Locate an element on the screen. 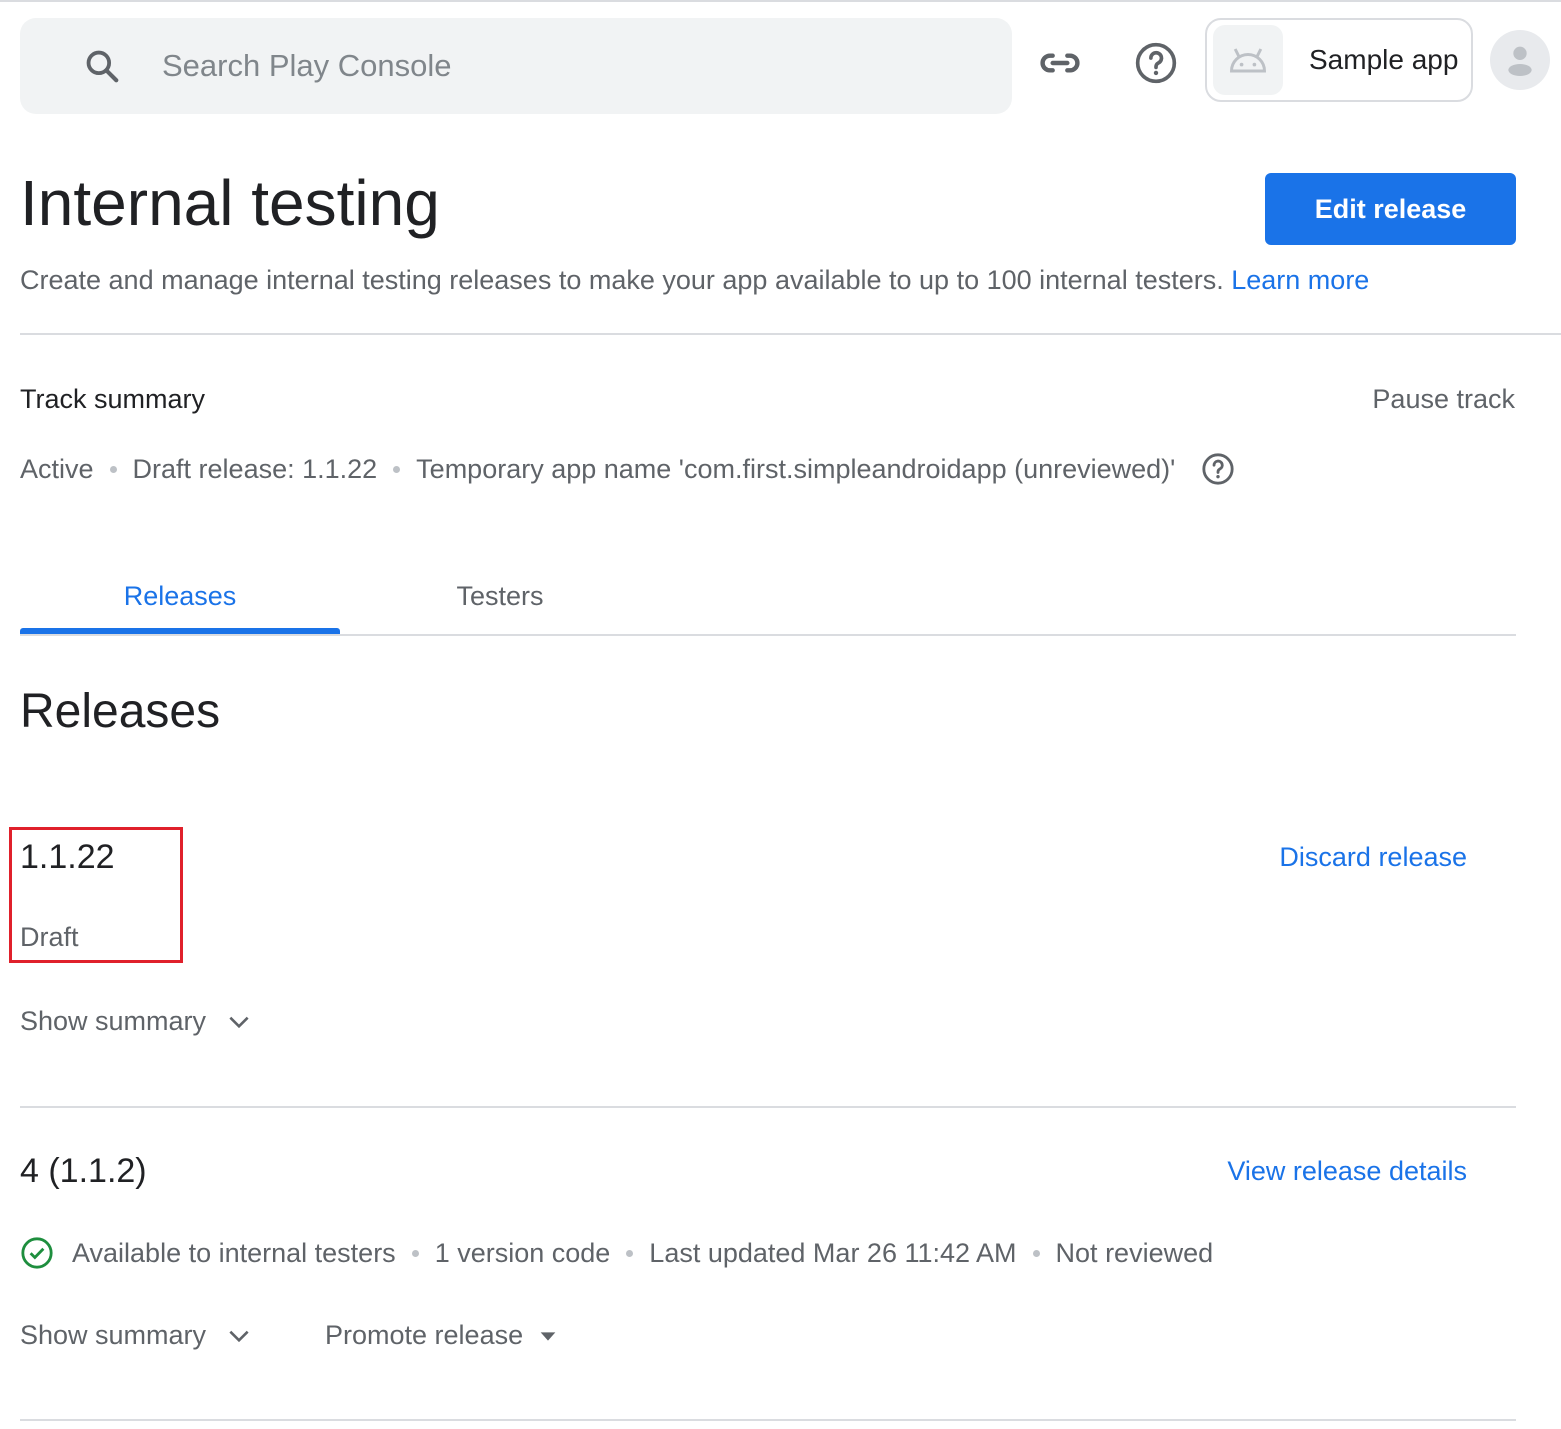 This screenshot has width=1561, height=1429. review-status: Not reviewed is located at coordinates (1134, 1252).